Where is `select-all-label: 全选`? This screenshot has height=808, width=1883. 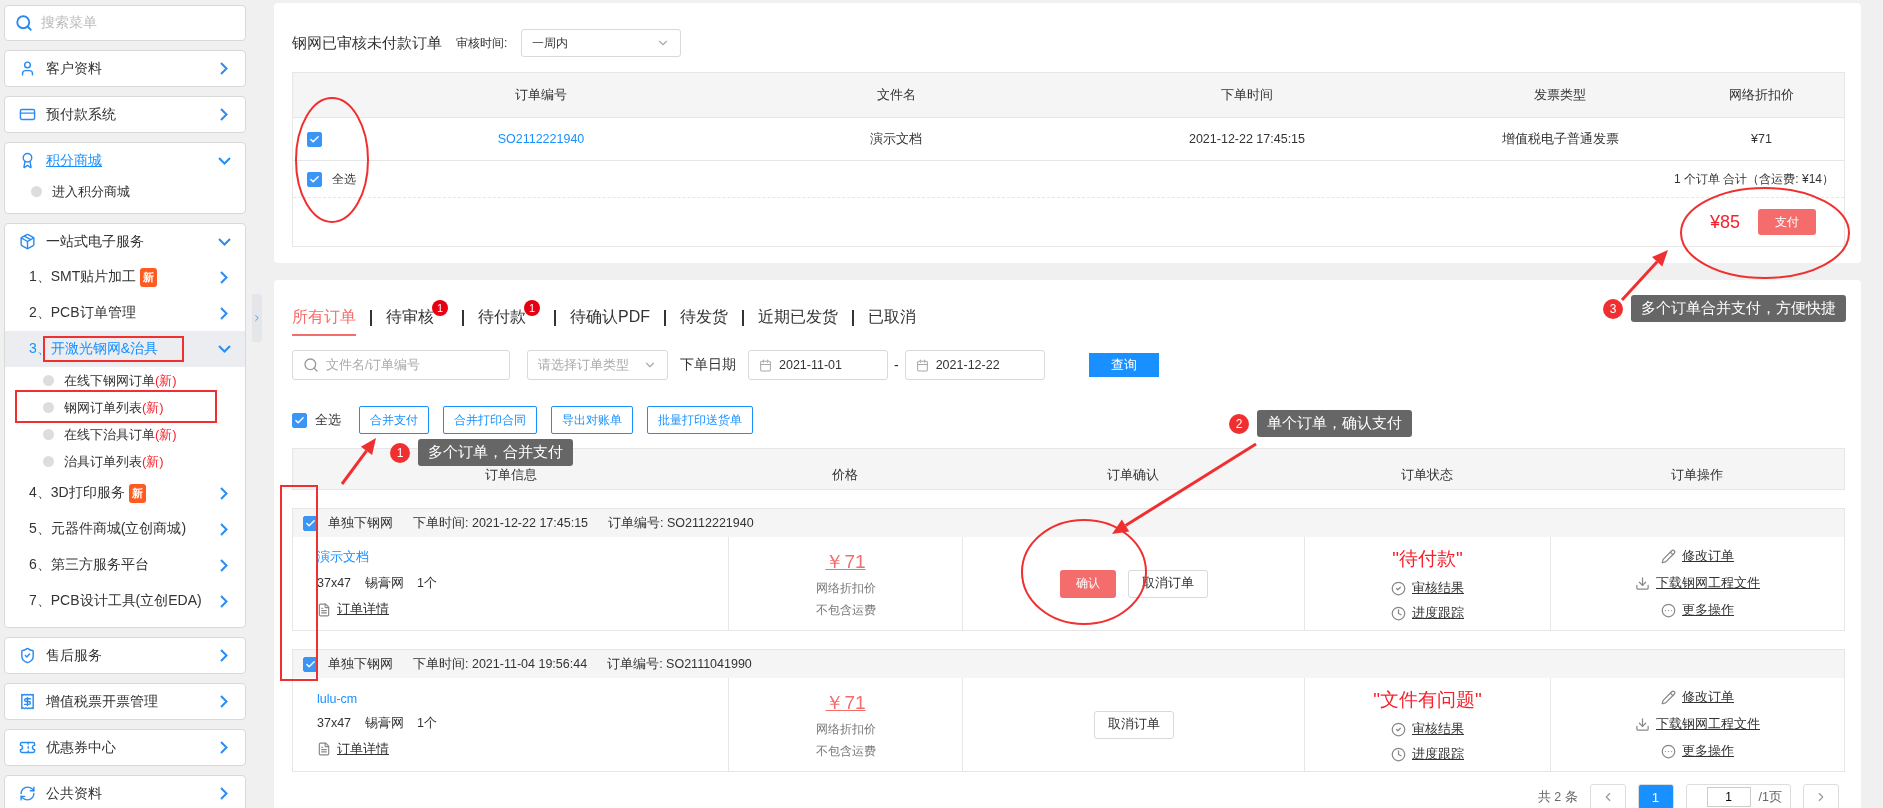 select-all-label: 全选 is located at coordinates (344, 179).